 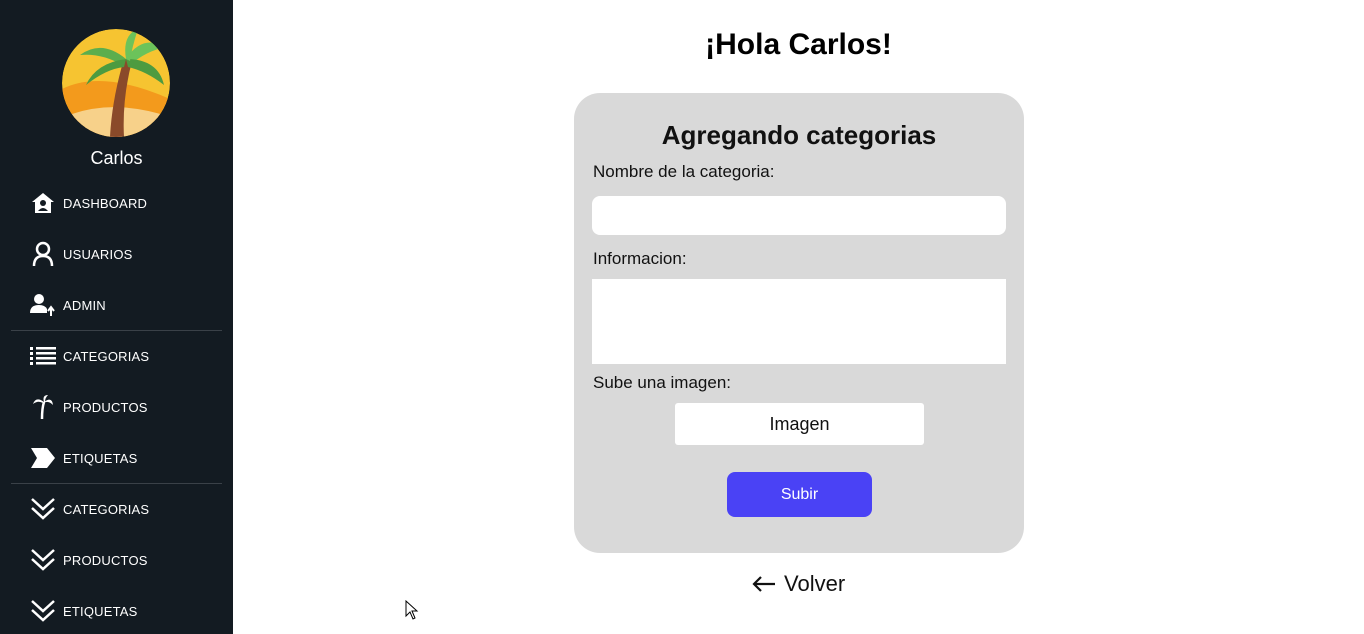 I want to click on tag-arrow-icon, so click(x=43, y=458).